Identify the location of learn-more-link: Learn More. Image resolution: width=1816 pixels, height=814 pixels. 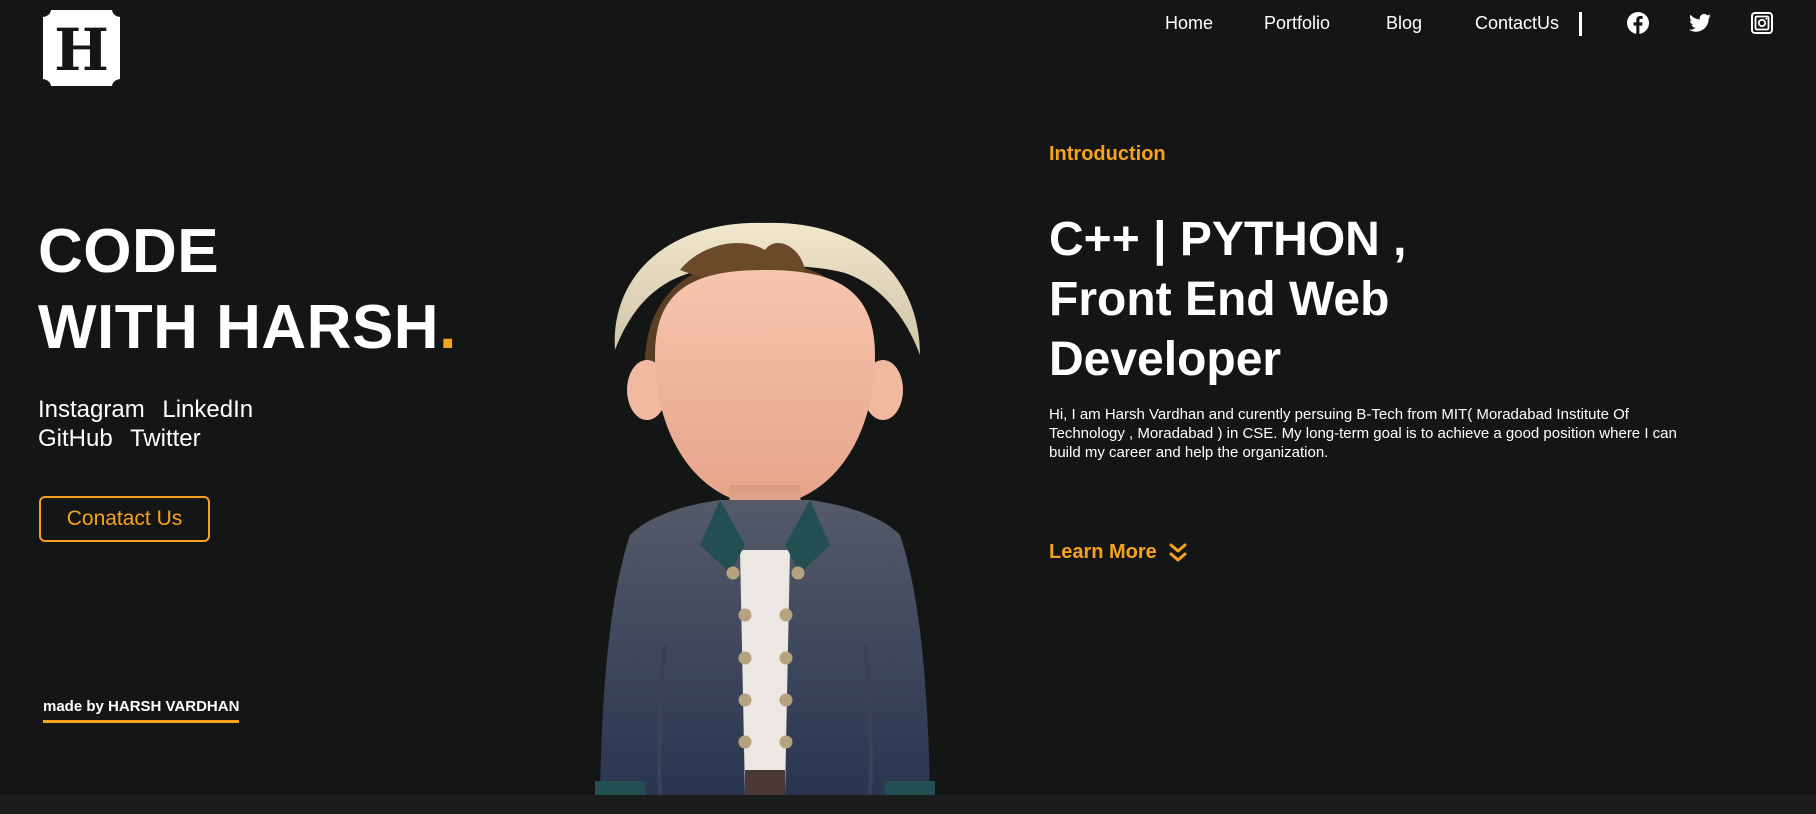
(1118, 552).